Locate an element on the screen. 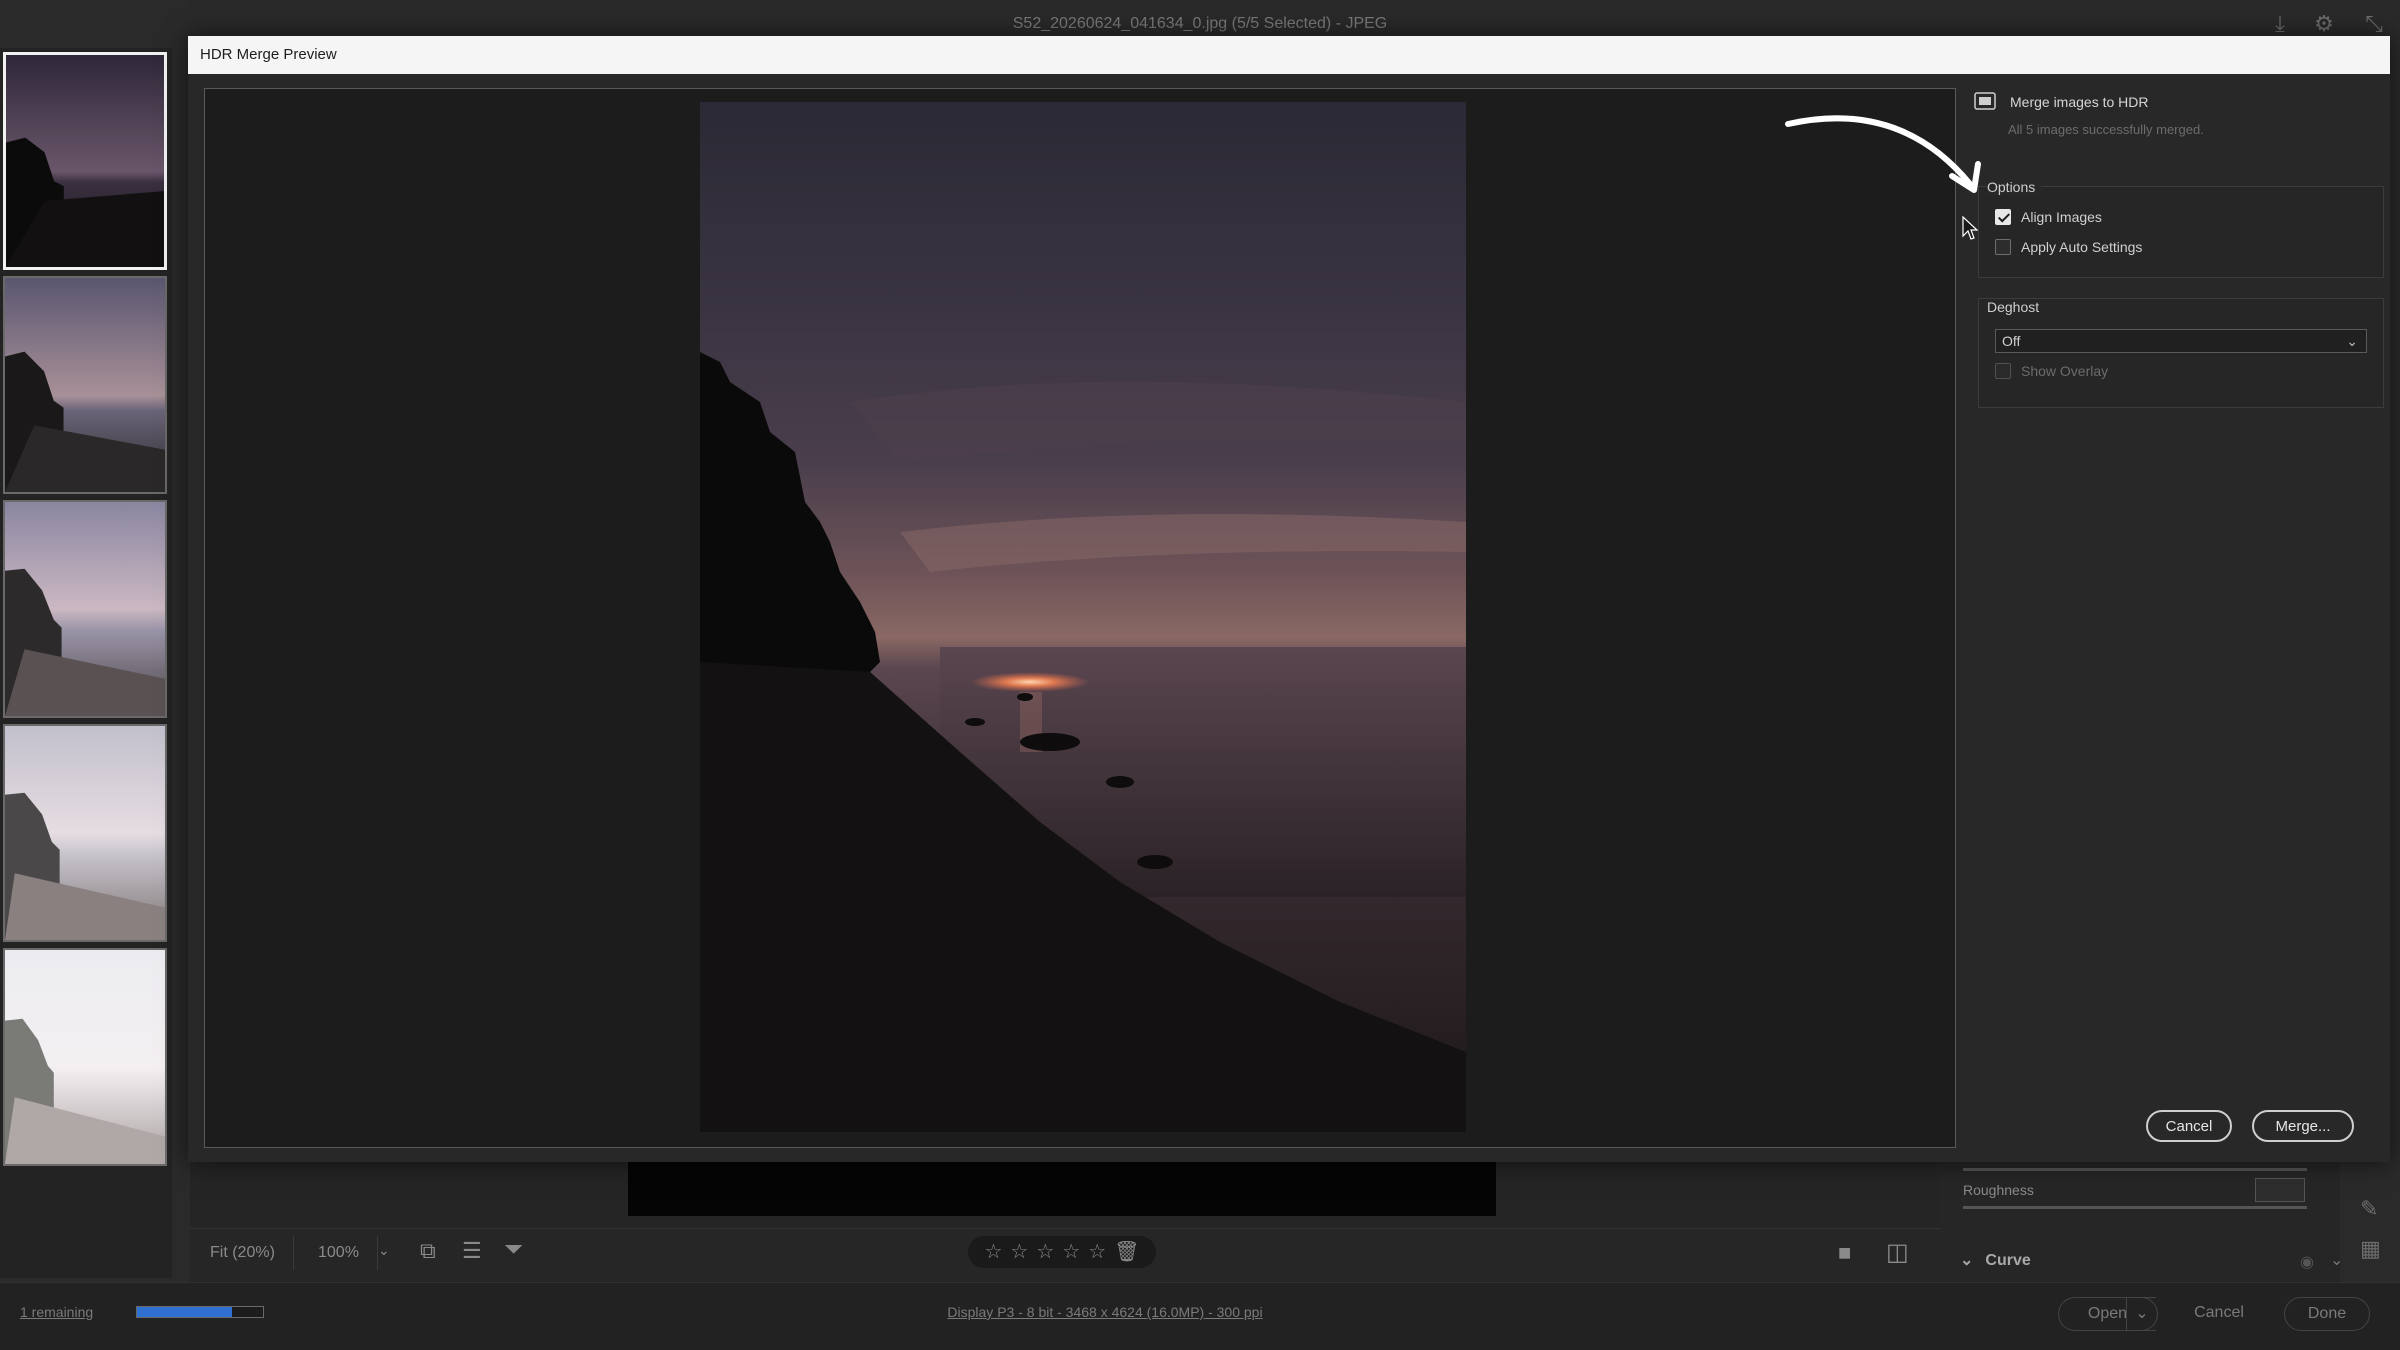  curve-label: Curve is located at coordinates (2008, 1260).